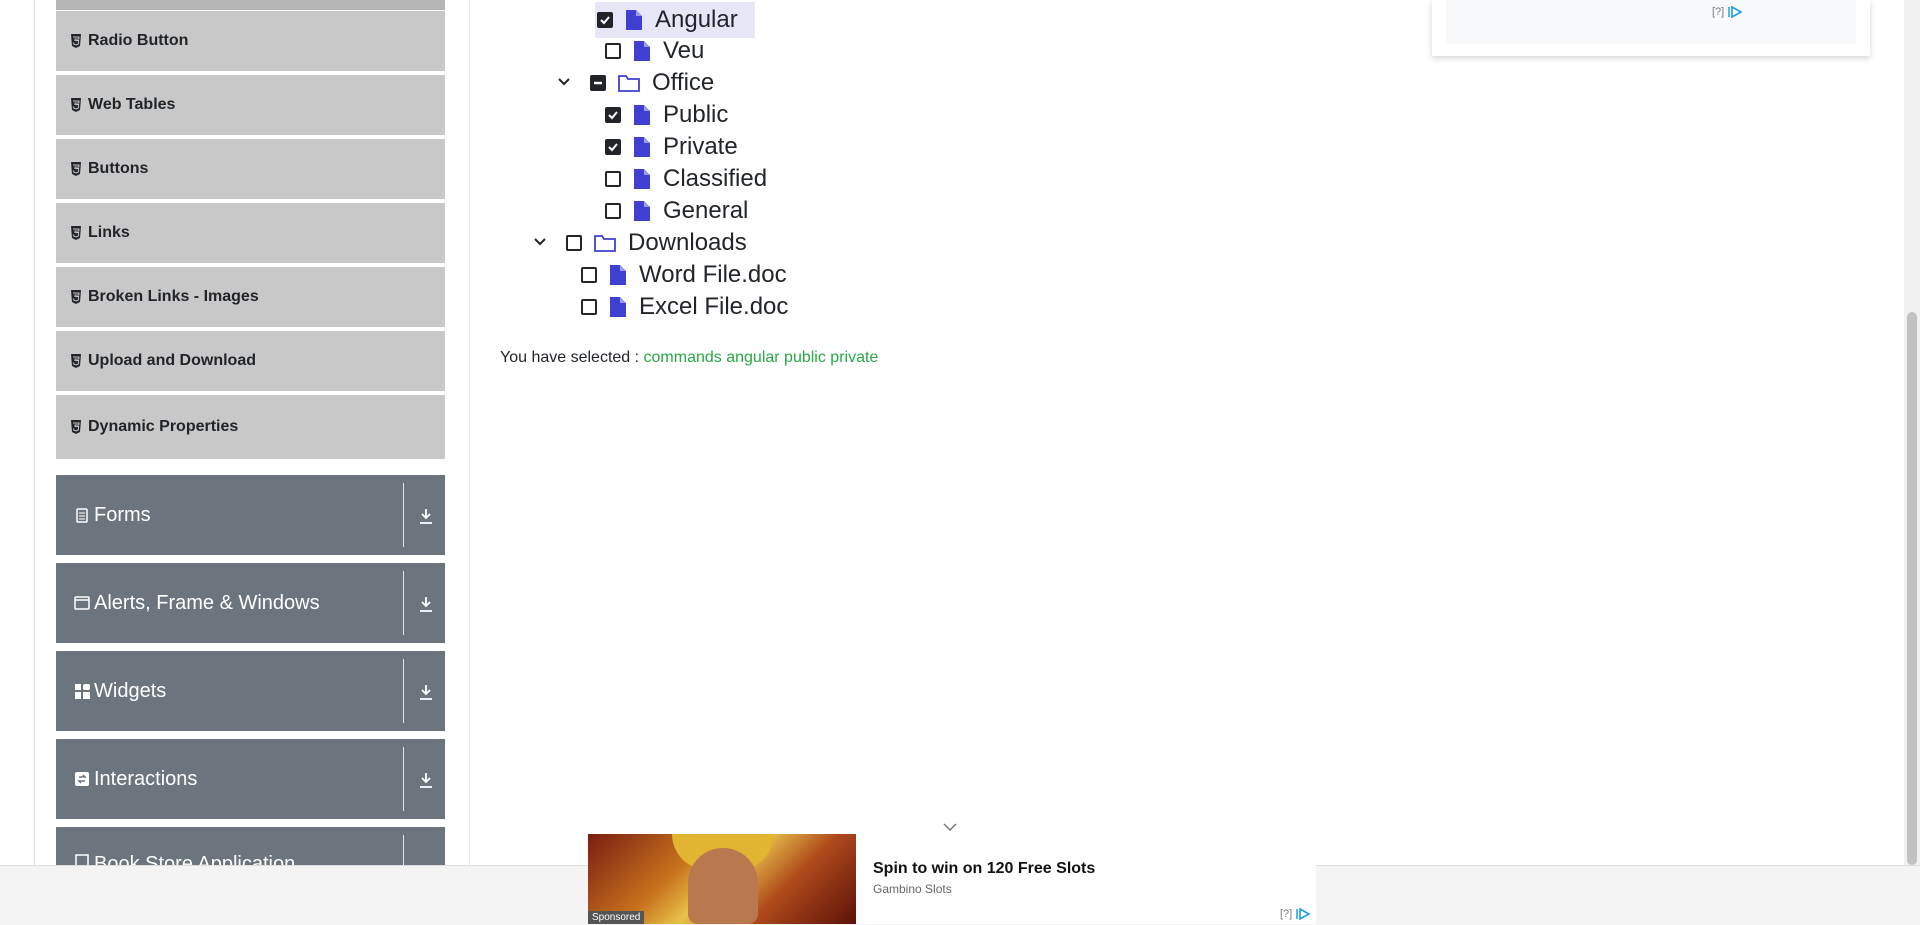  What do you see at coordinates (146, 778) in the screenshot?
I see `group-header-label: Interactions` at bounding box center [146, 778].